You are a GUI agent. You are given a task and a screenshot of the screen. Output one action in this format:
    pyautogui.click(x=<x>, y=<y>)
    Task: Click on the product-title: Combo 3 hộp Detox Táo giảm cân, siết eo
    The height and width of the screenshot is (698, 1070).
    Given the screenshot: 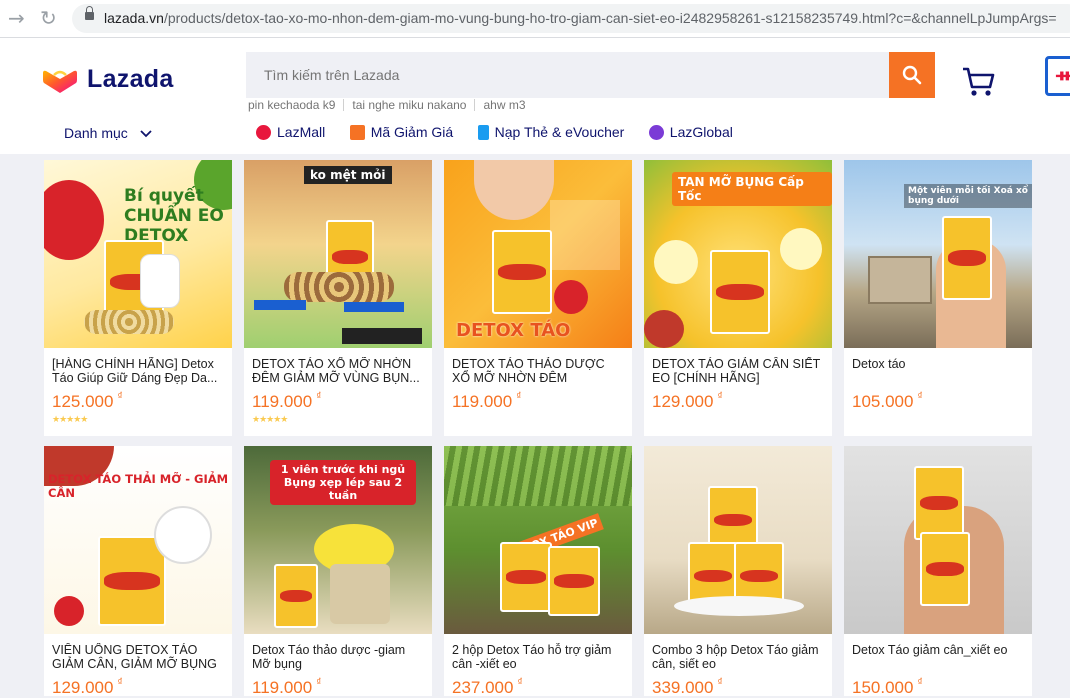 What is the action you would take?
    pyautogui.click(x=738, y=657)
    